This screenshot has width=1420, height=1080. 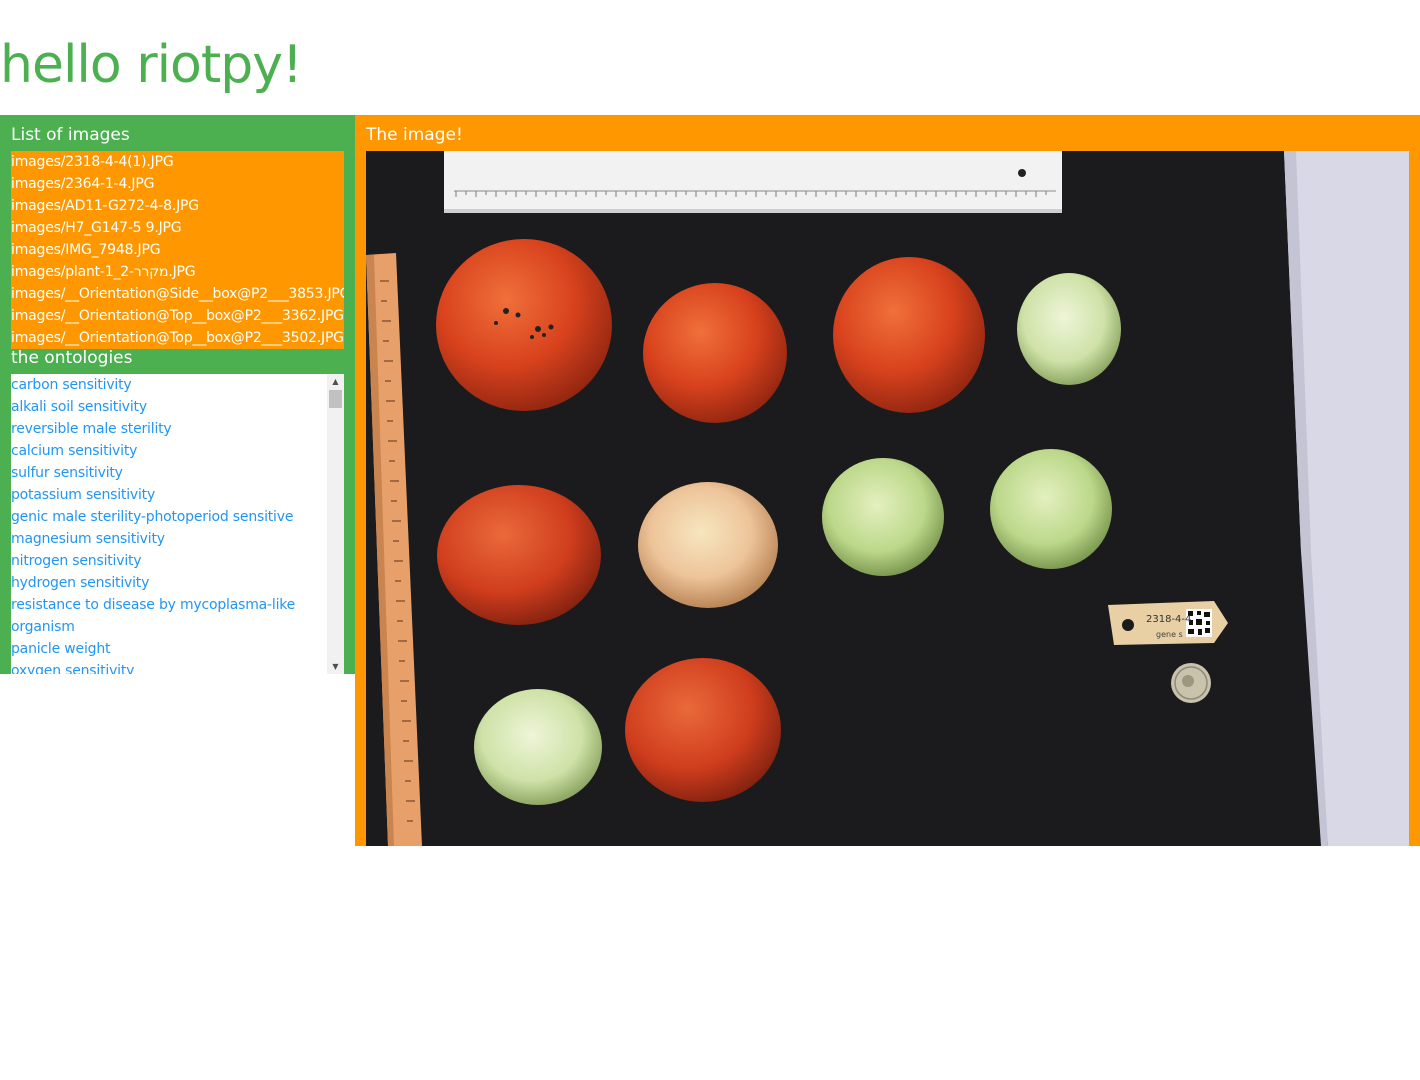 I want to click on horizontal-ruler-graphic, so click(x=753, y=182).